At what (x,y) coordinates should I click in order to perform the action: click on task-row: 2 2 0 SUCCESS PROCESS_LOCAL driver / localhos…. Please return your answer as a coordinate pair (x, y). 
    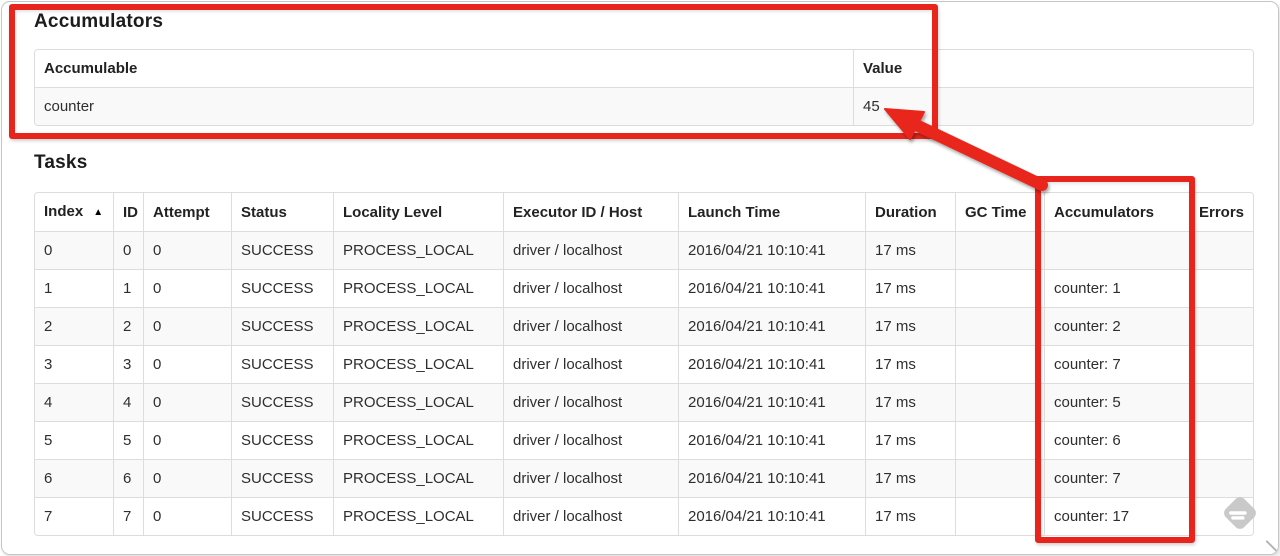
    Looking at the image, I should click on (644, 326).